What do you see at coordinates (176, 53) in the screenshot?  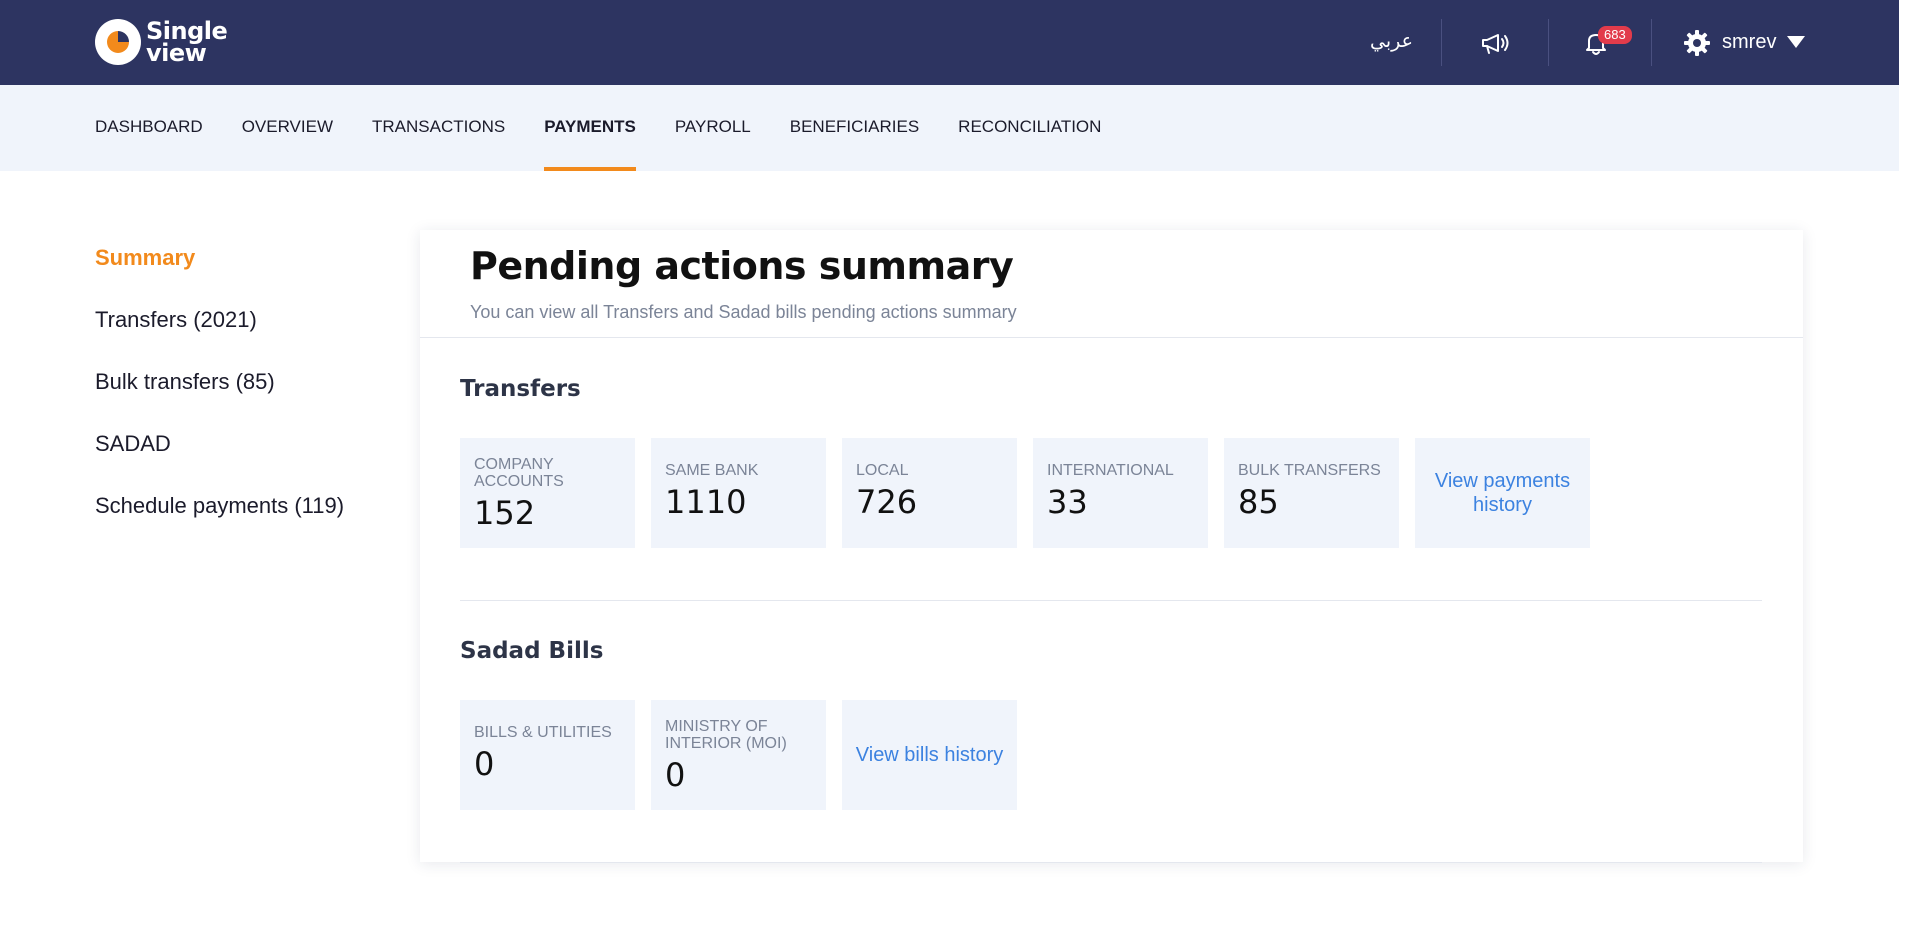 I see `brand-name-line2: view` at bounding box center [176, 53].